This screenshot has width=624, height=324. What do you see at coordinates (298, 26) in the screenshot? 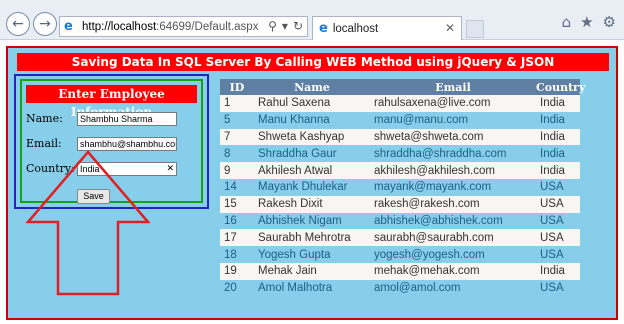
I see `refresh-icon: ↻` at bounding box center [298, 26].